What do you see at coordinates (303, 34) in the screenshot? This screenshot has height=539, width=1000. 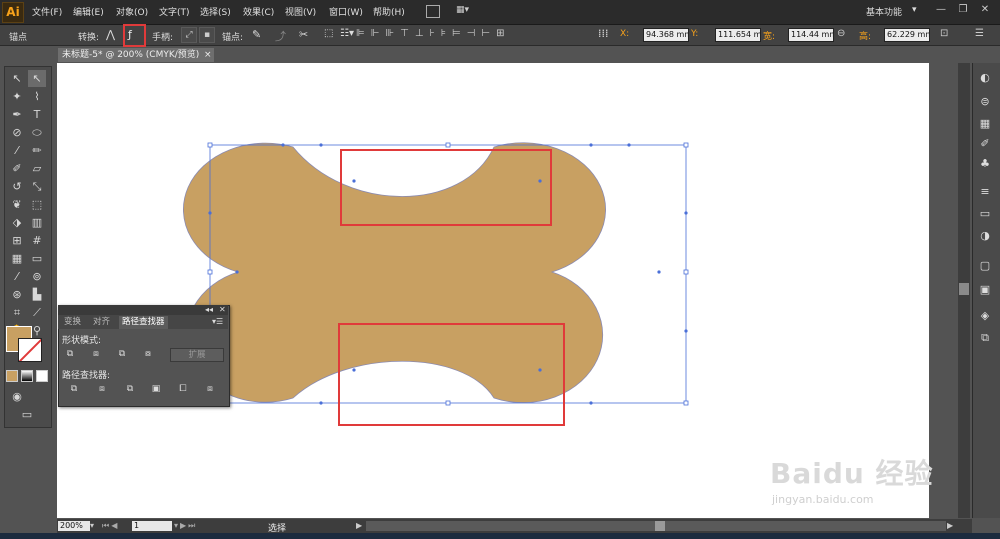 I see `cut-path-icon: ✂` at bounding box center [303, 34].